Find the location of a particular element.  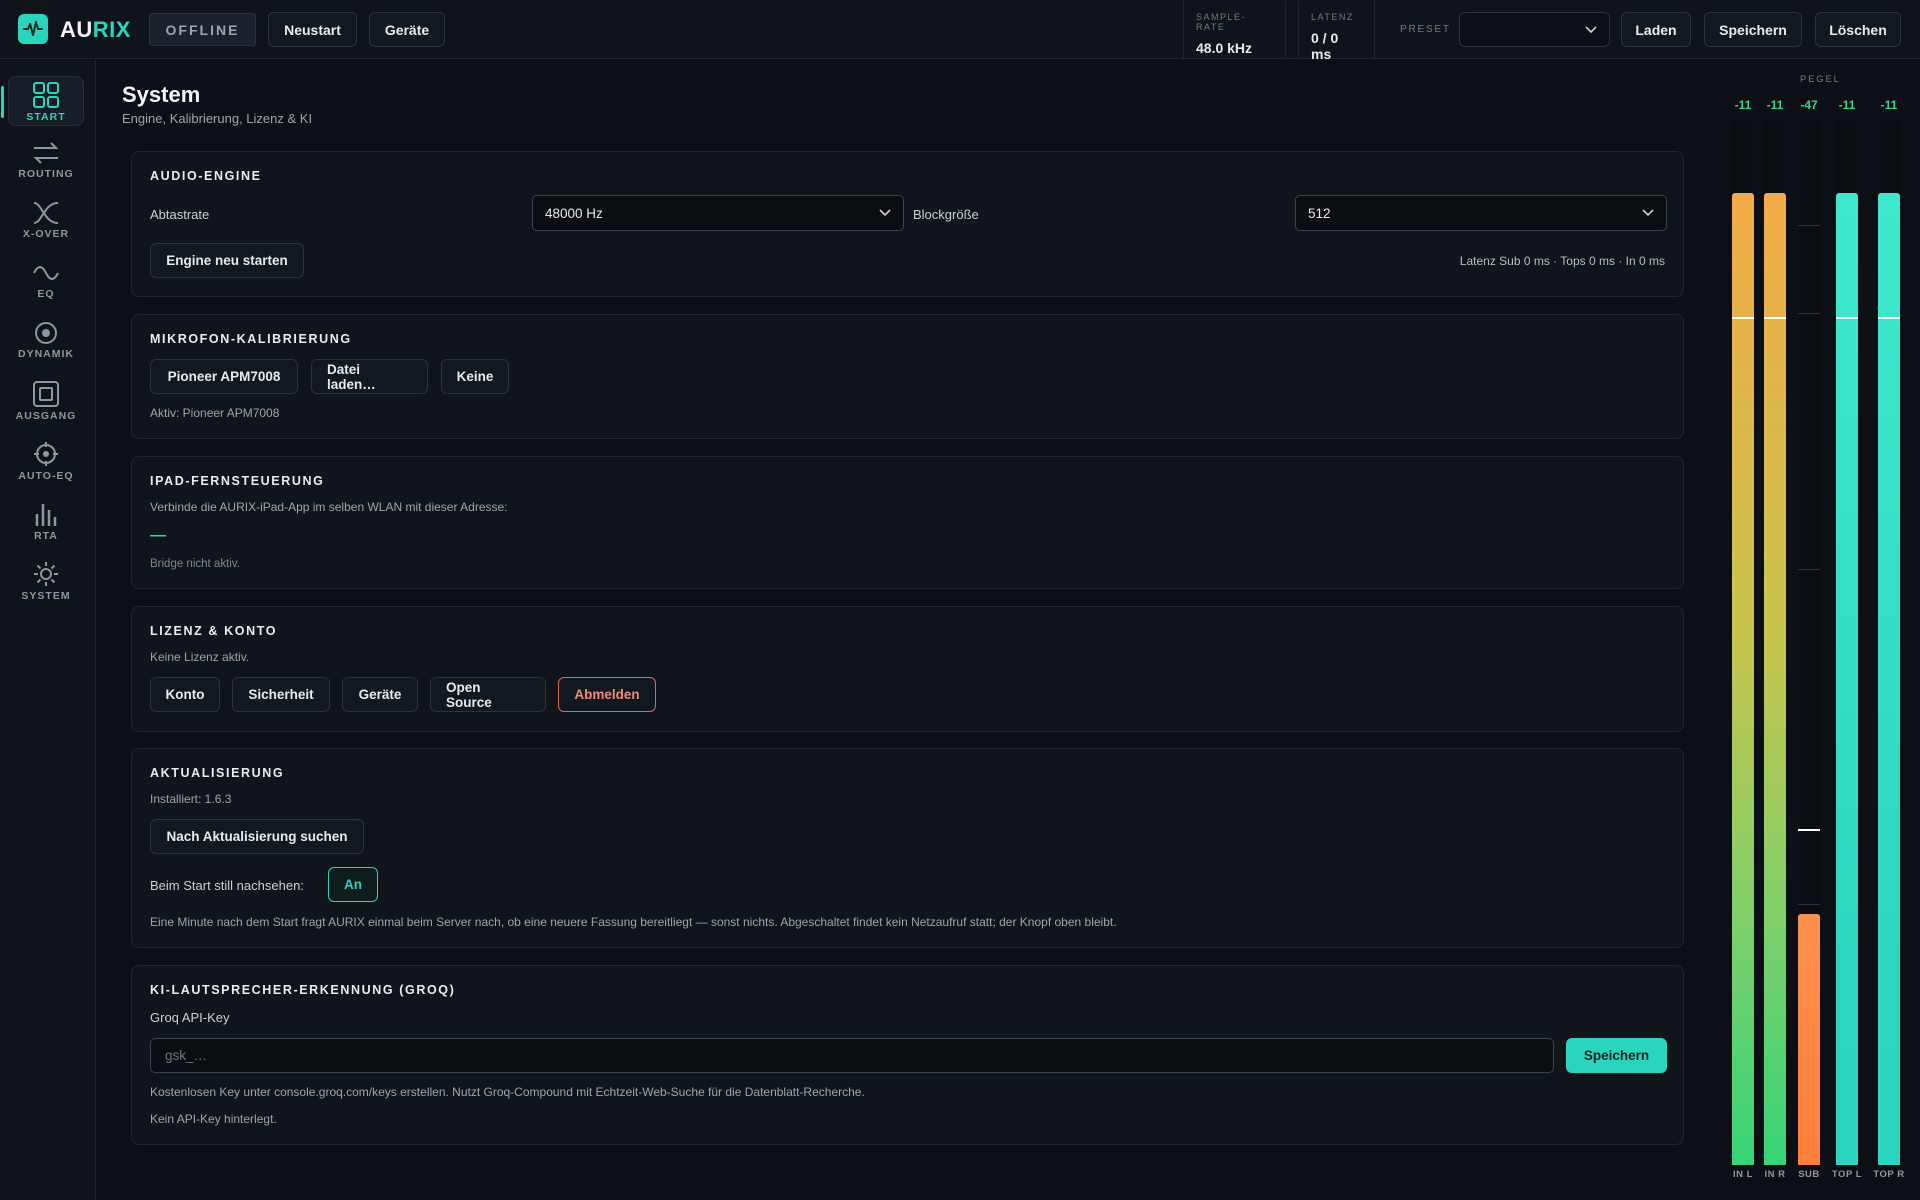

api-key-save-button: Speichern is located at coordinates (1616, 1055).